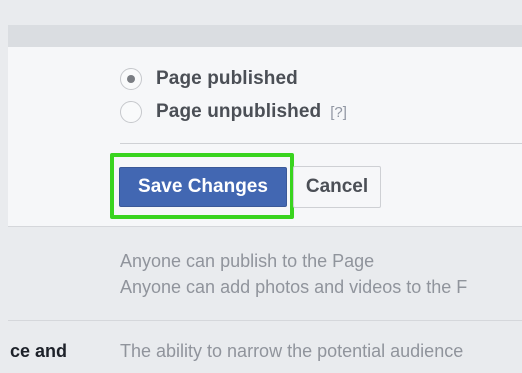  I want to click on cancel-button: Cancel, so click(337, 187).